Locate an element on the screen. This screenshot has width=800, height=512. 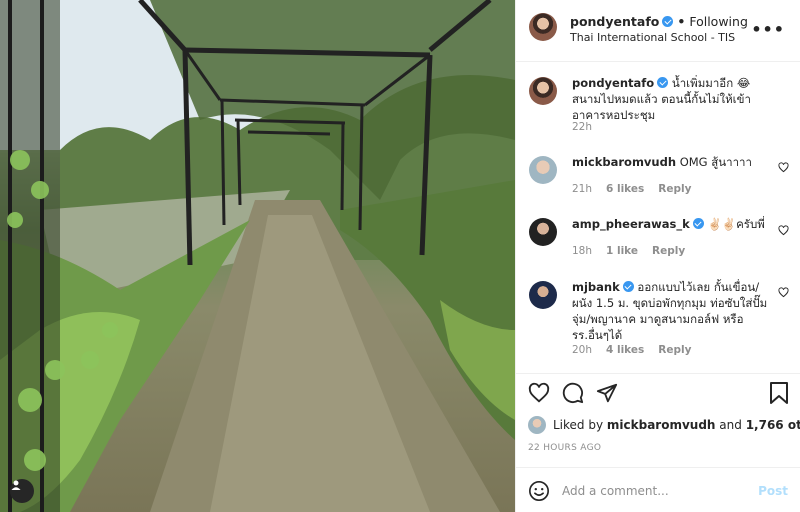
likes-prefix: Liked by is located at coordinates (578, 425).